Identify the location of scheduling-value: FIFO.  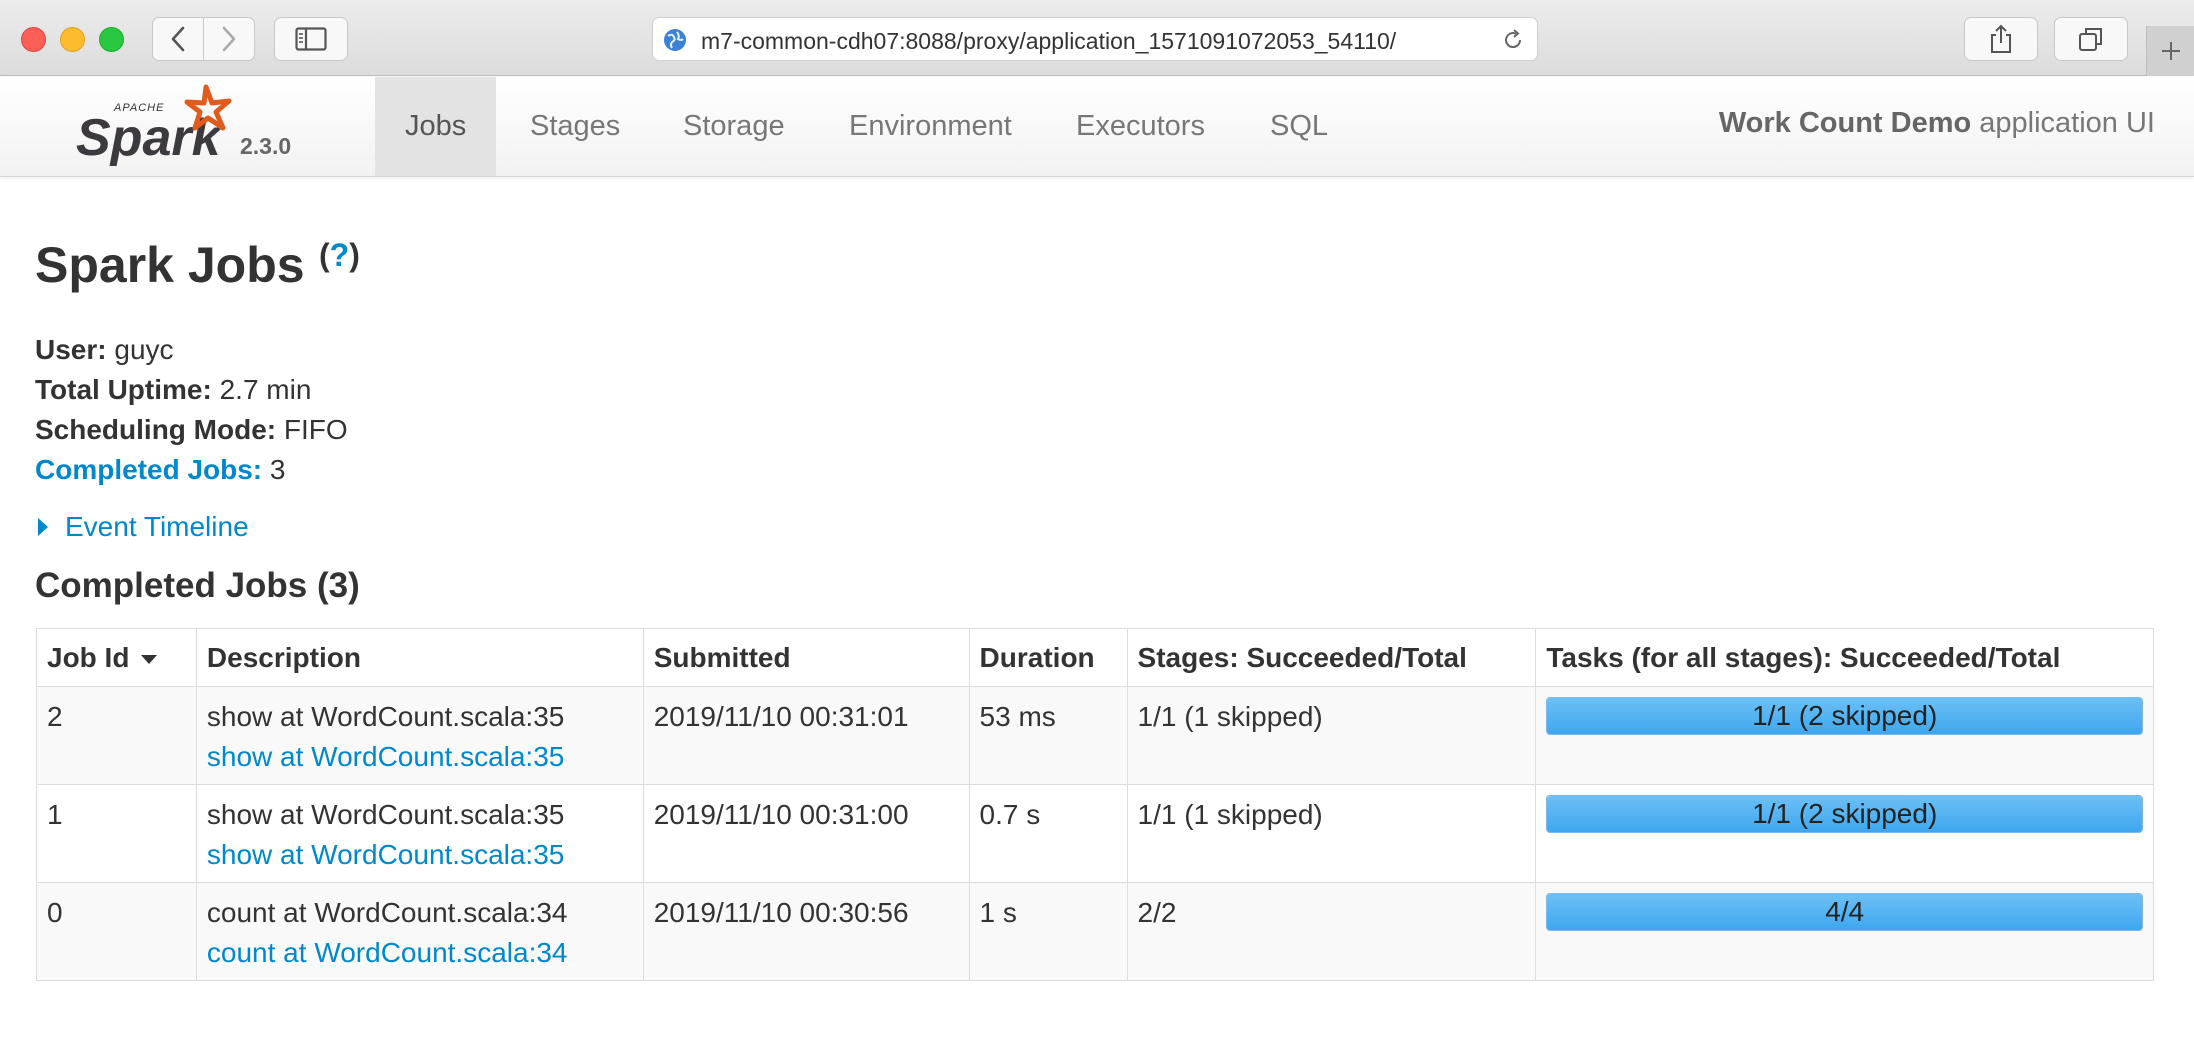
(315, 429).